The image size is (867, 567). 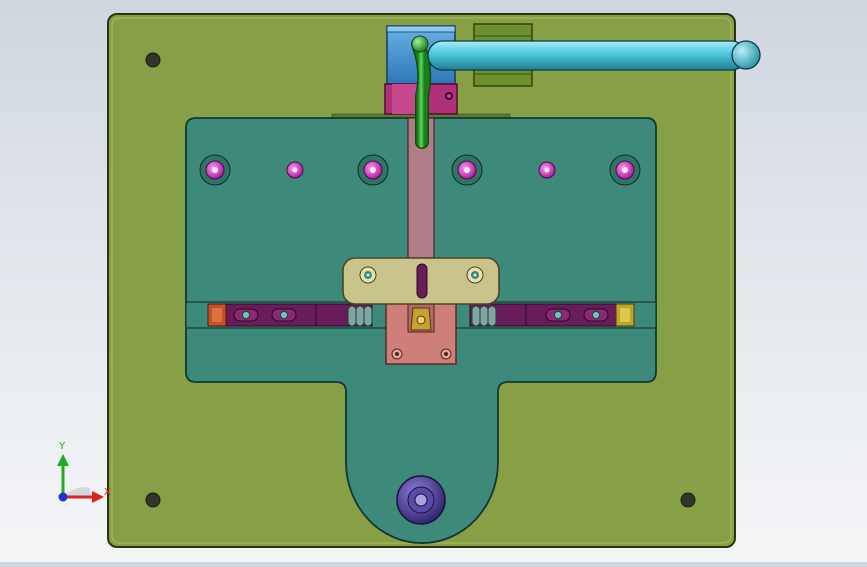 I want to click on cyan-handle, so click(x=594, y=55).